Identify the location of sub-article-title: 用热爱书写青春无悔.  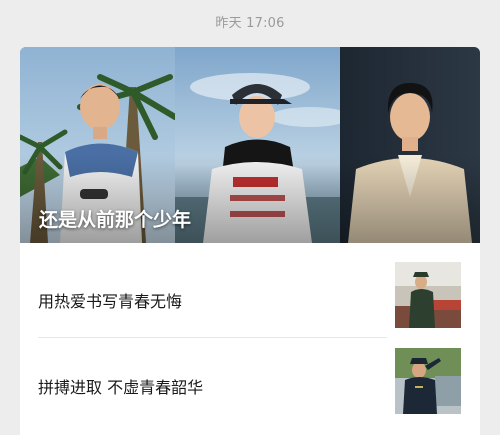
(110, 301).